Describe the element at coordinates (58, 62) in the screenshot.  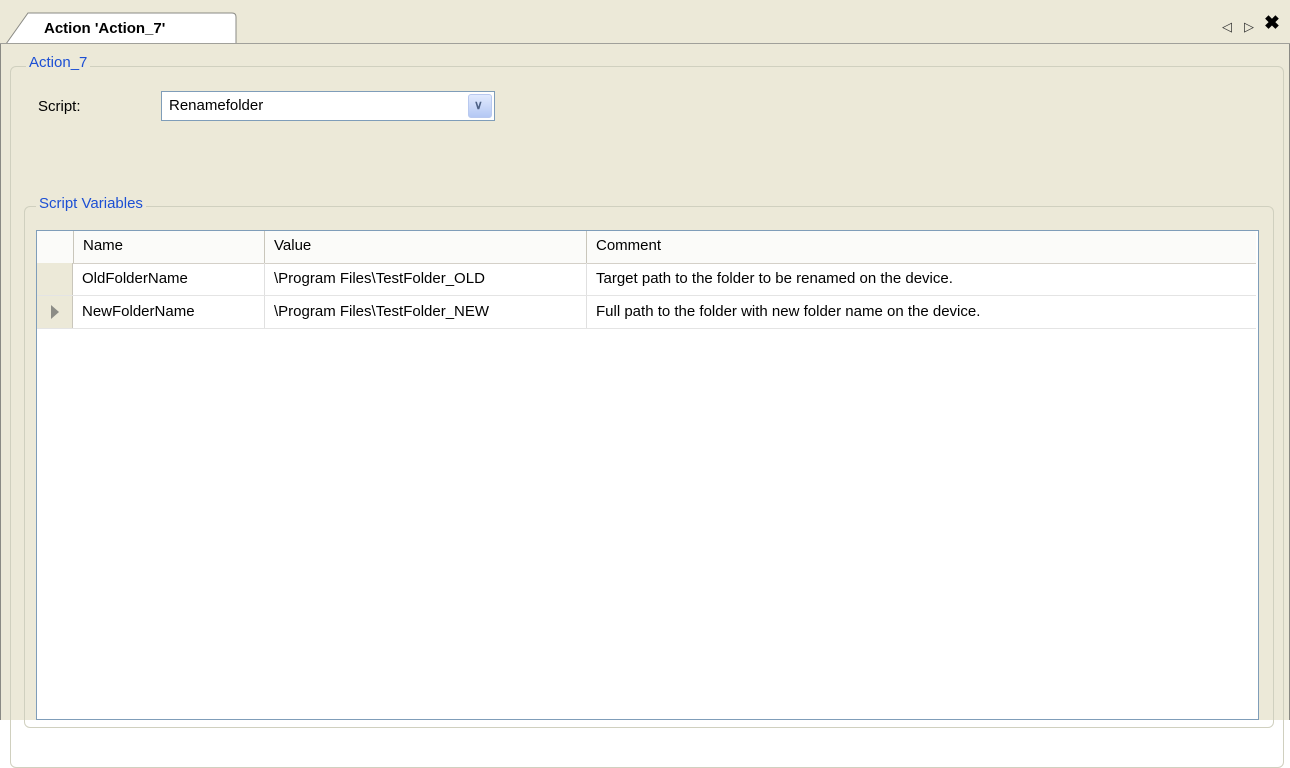
I see `action-group-legend: Action_7` at that location.